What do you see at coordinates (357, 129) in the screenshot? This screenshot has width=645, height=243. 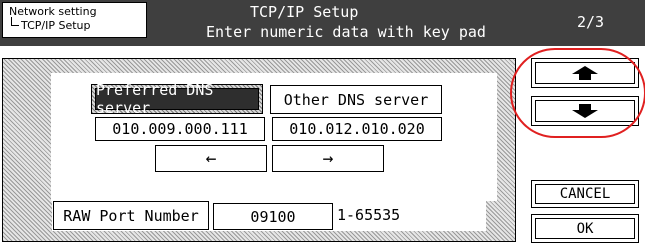 I see `other-dns-field: 010.012.010.020` at bounding box center [357, 129].